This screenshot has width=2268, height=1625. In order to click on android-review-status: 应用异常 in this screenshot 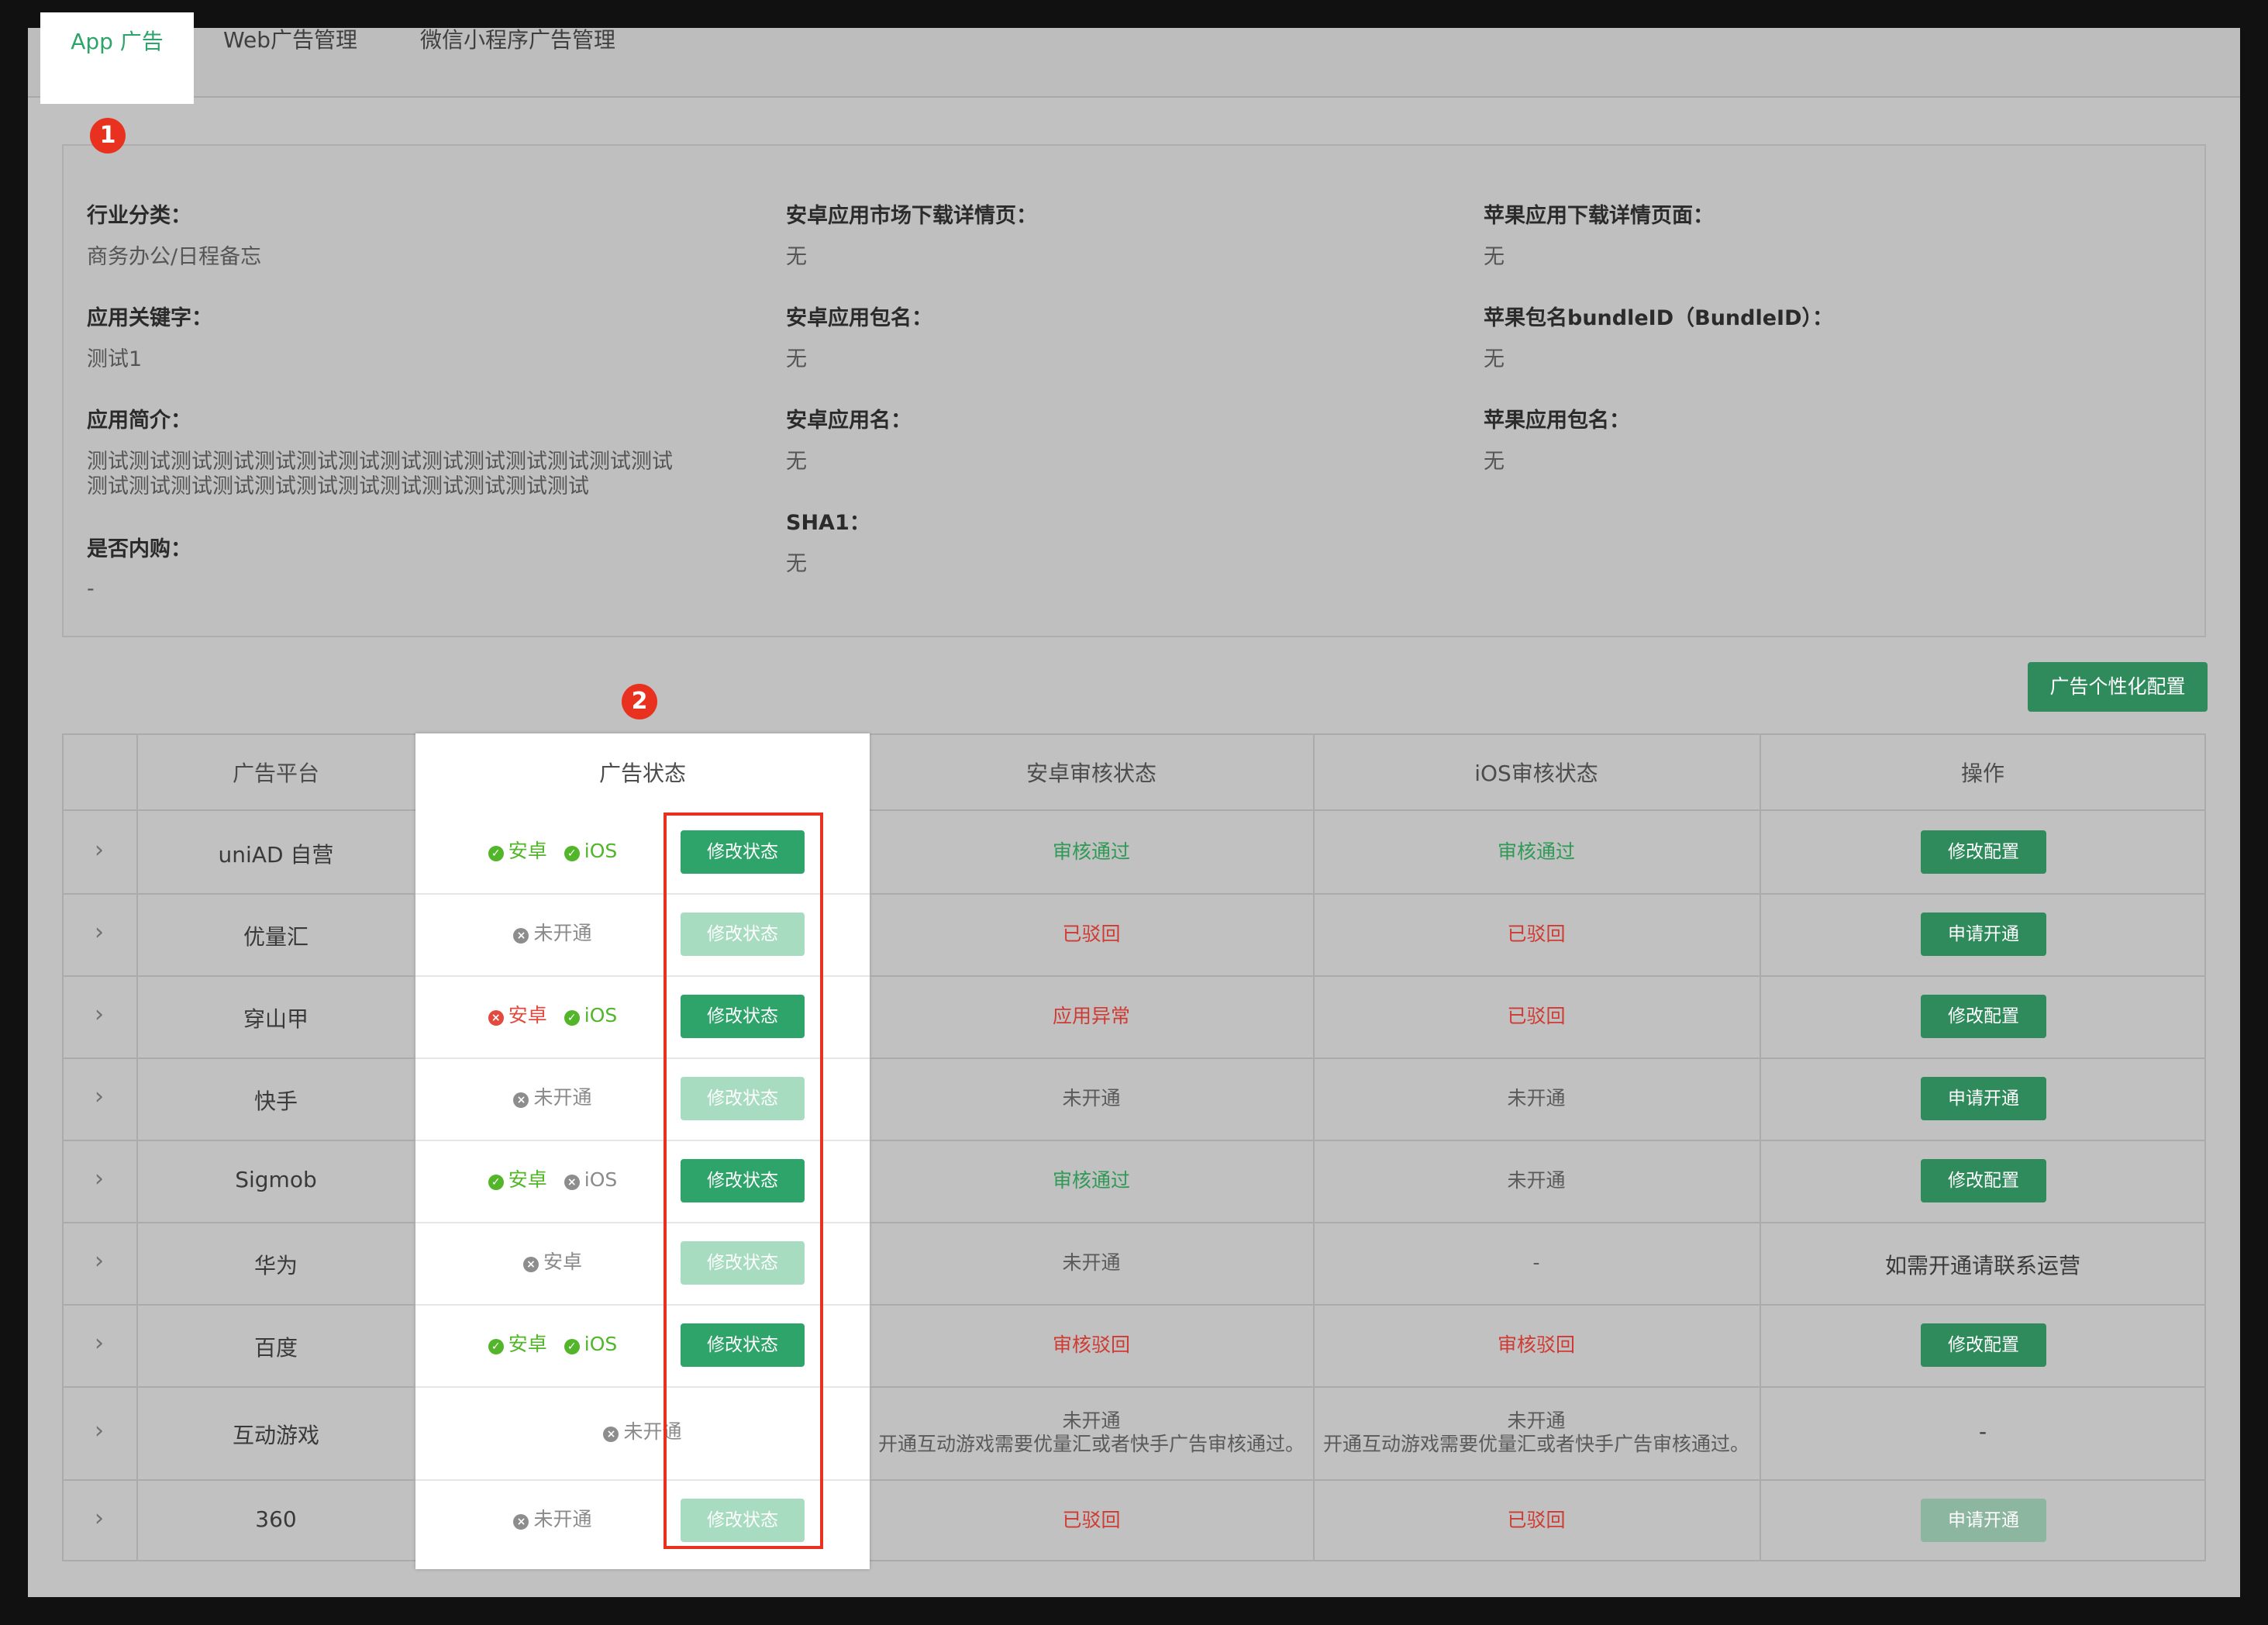, I will do `click(1091, 1016)`.